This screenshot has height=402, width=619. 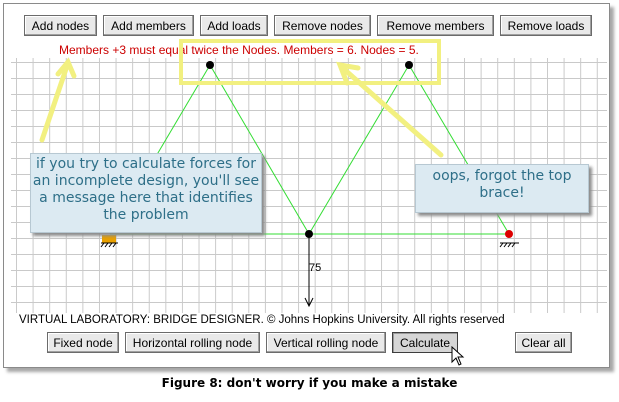 I want to click on node-bottom-center, so click(x=309, y=234).